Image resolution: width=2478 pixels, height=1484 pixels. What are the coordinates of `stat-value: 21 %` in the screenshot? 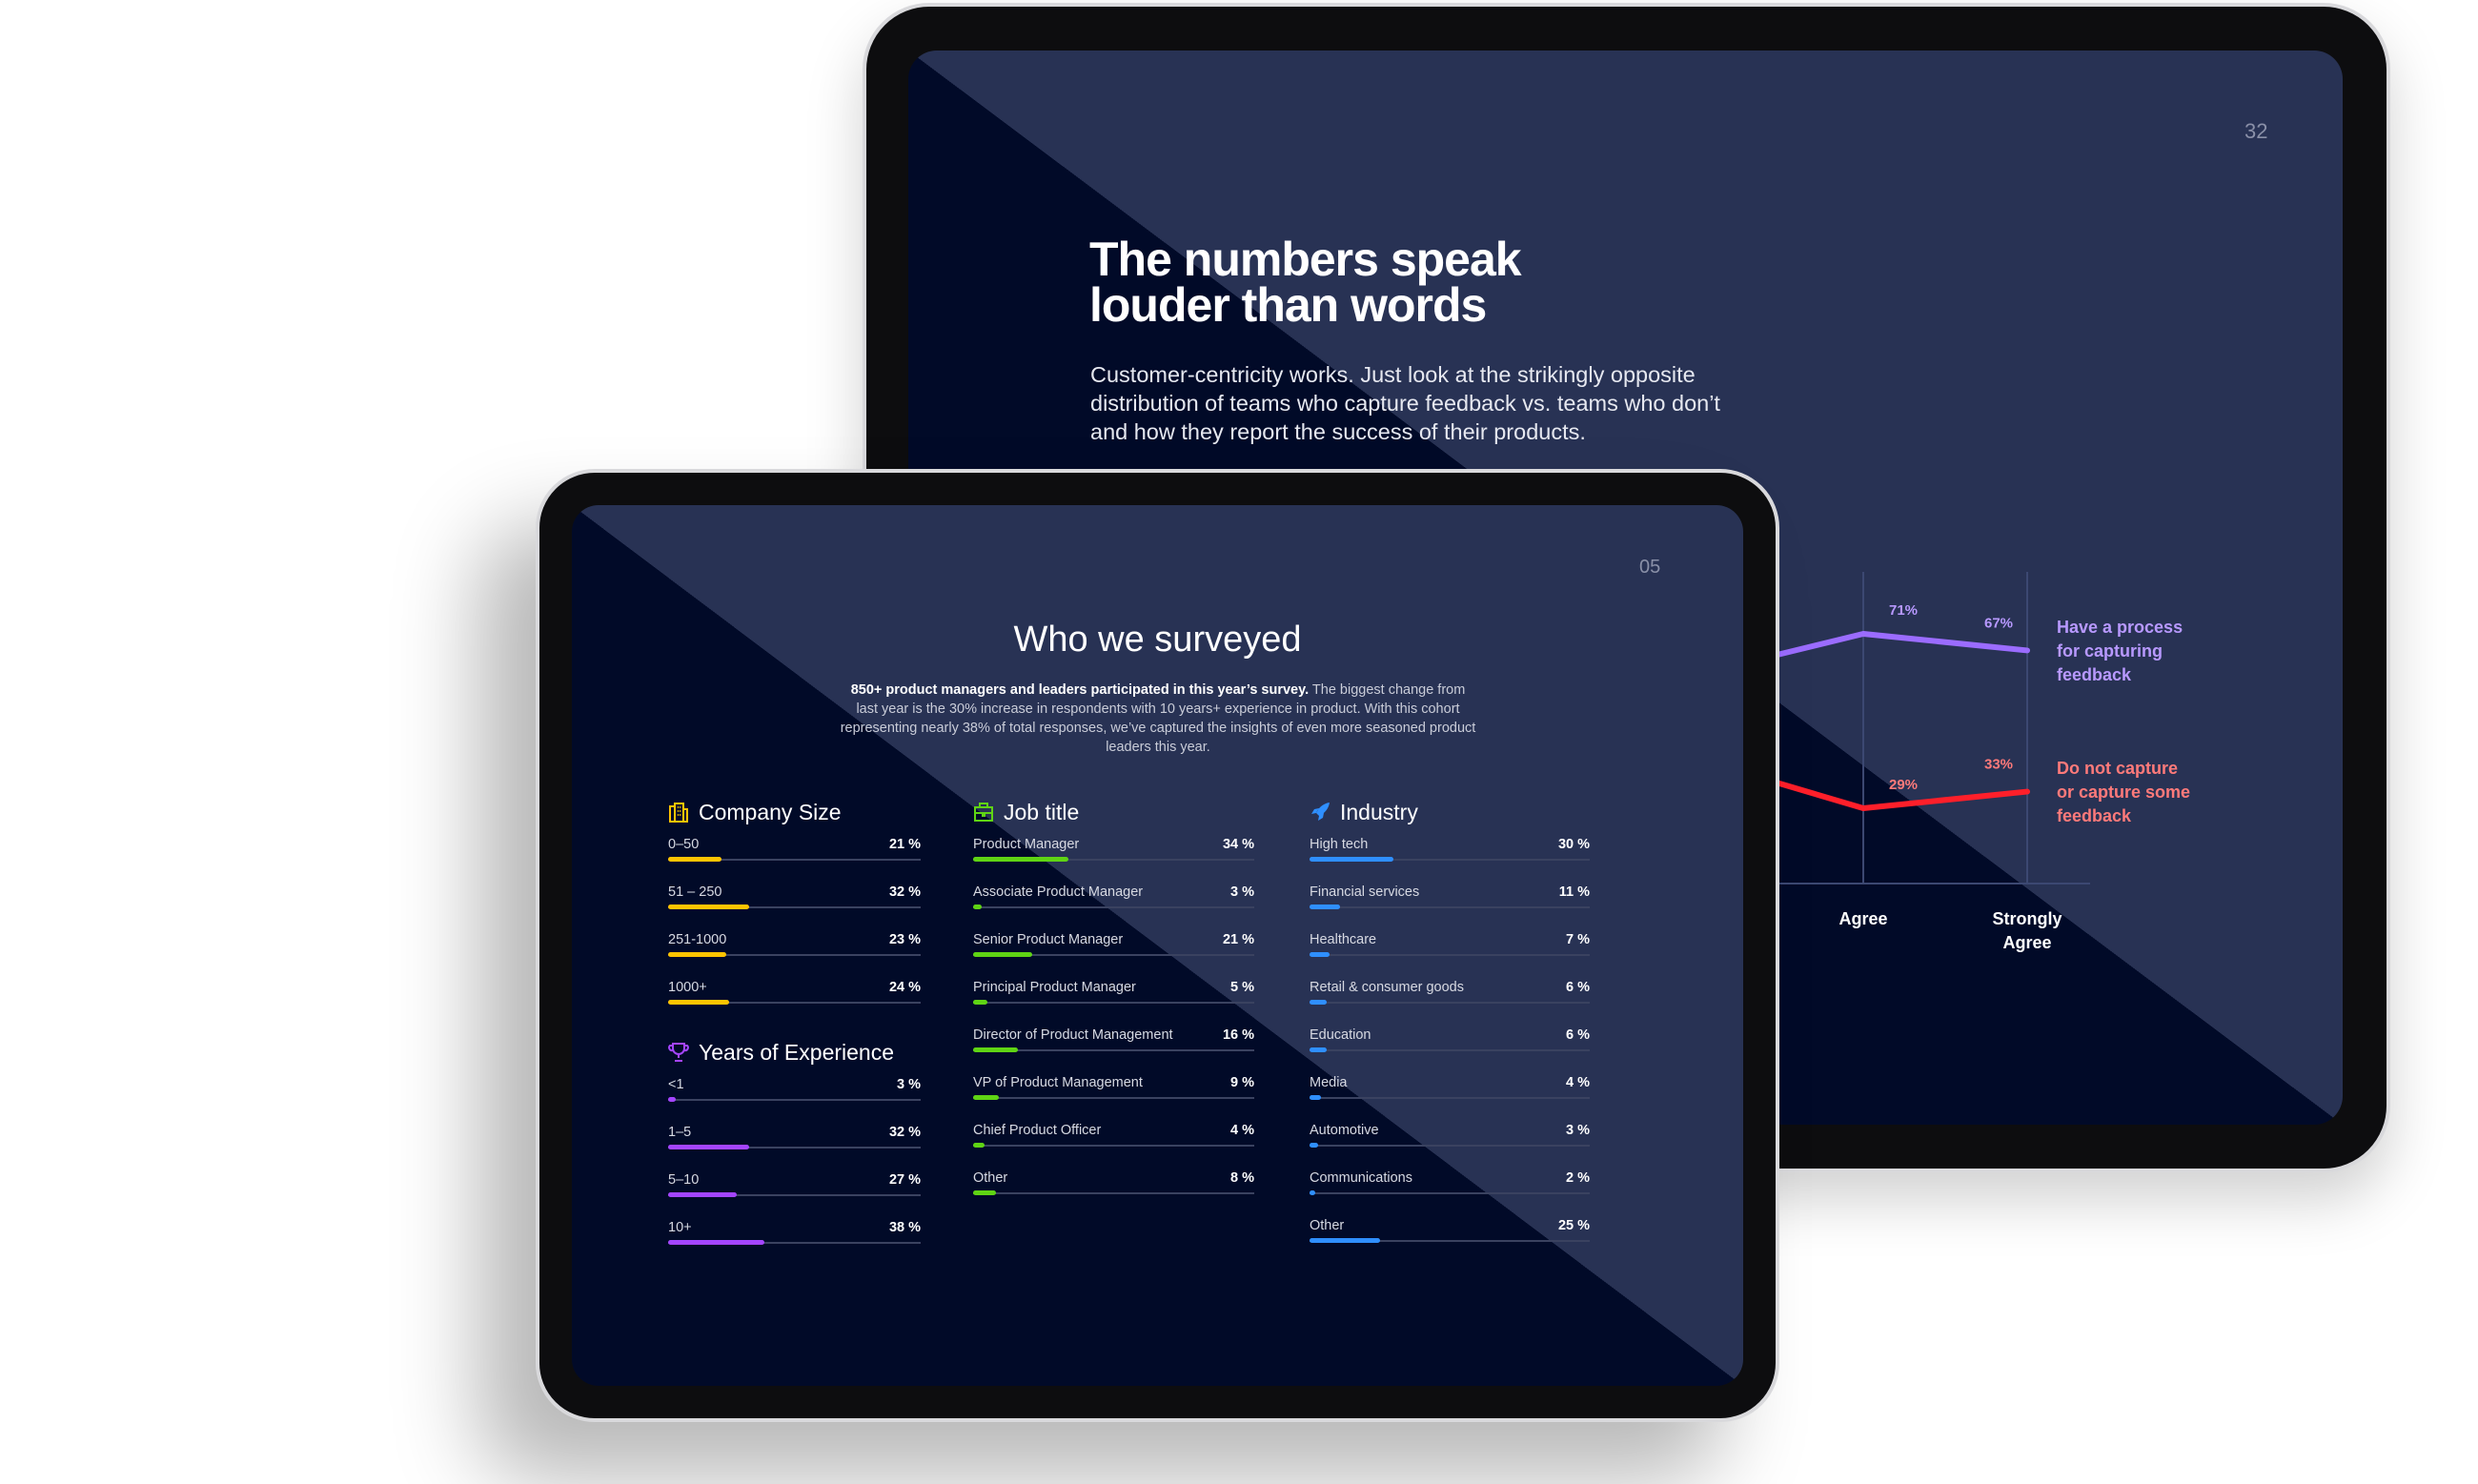 It's located at (1238, 939).